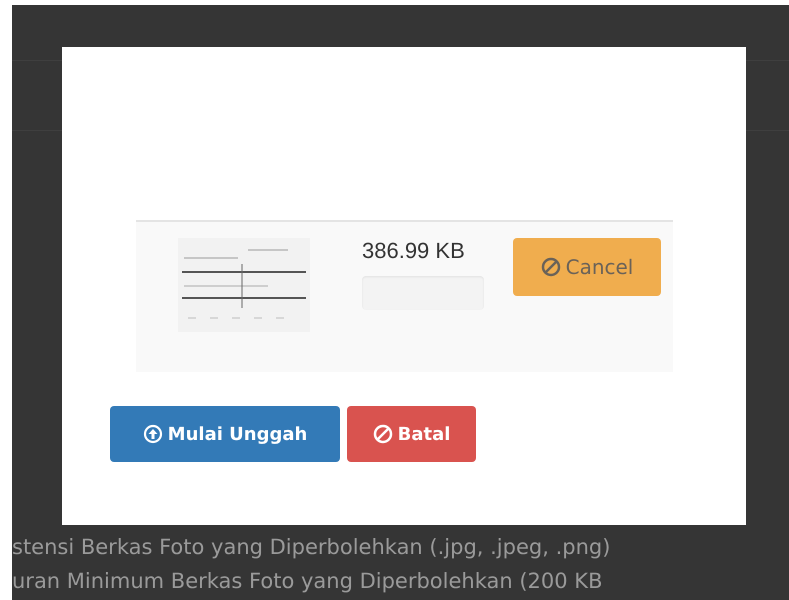  Describe the element at coordinates (225, 434) in the screenshot. I see `start-upload-button: Mulai Unggah` at that location.